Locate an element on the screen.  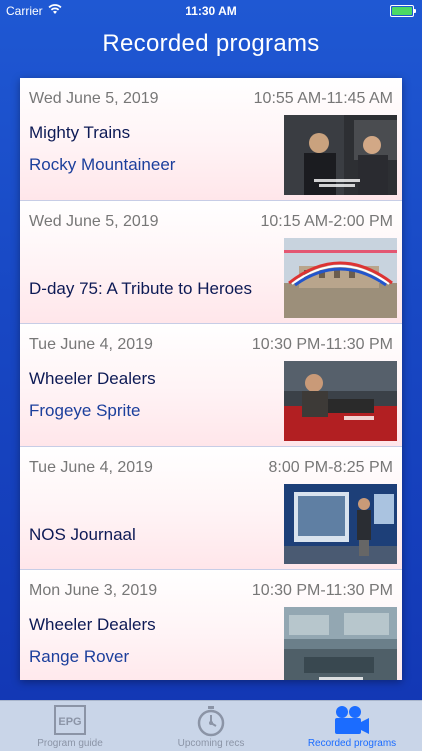
epg-icon: EPG is located at coordinates (70, 722).